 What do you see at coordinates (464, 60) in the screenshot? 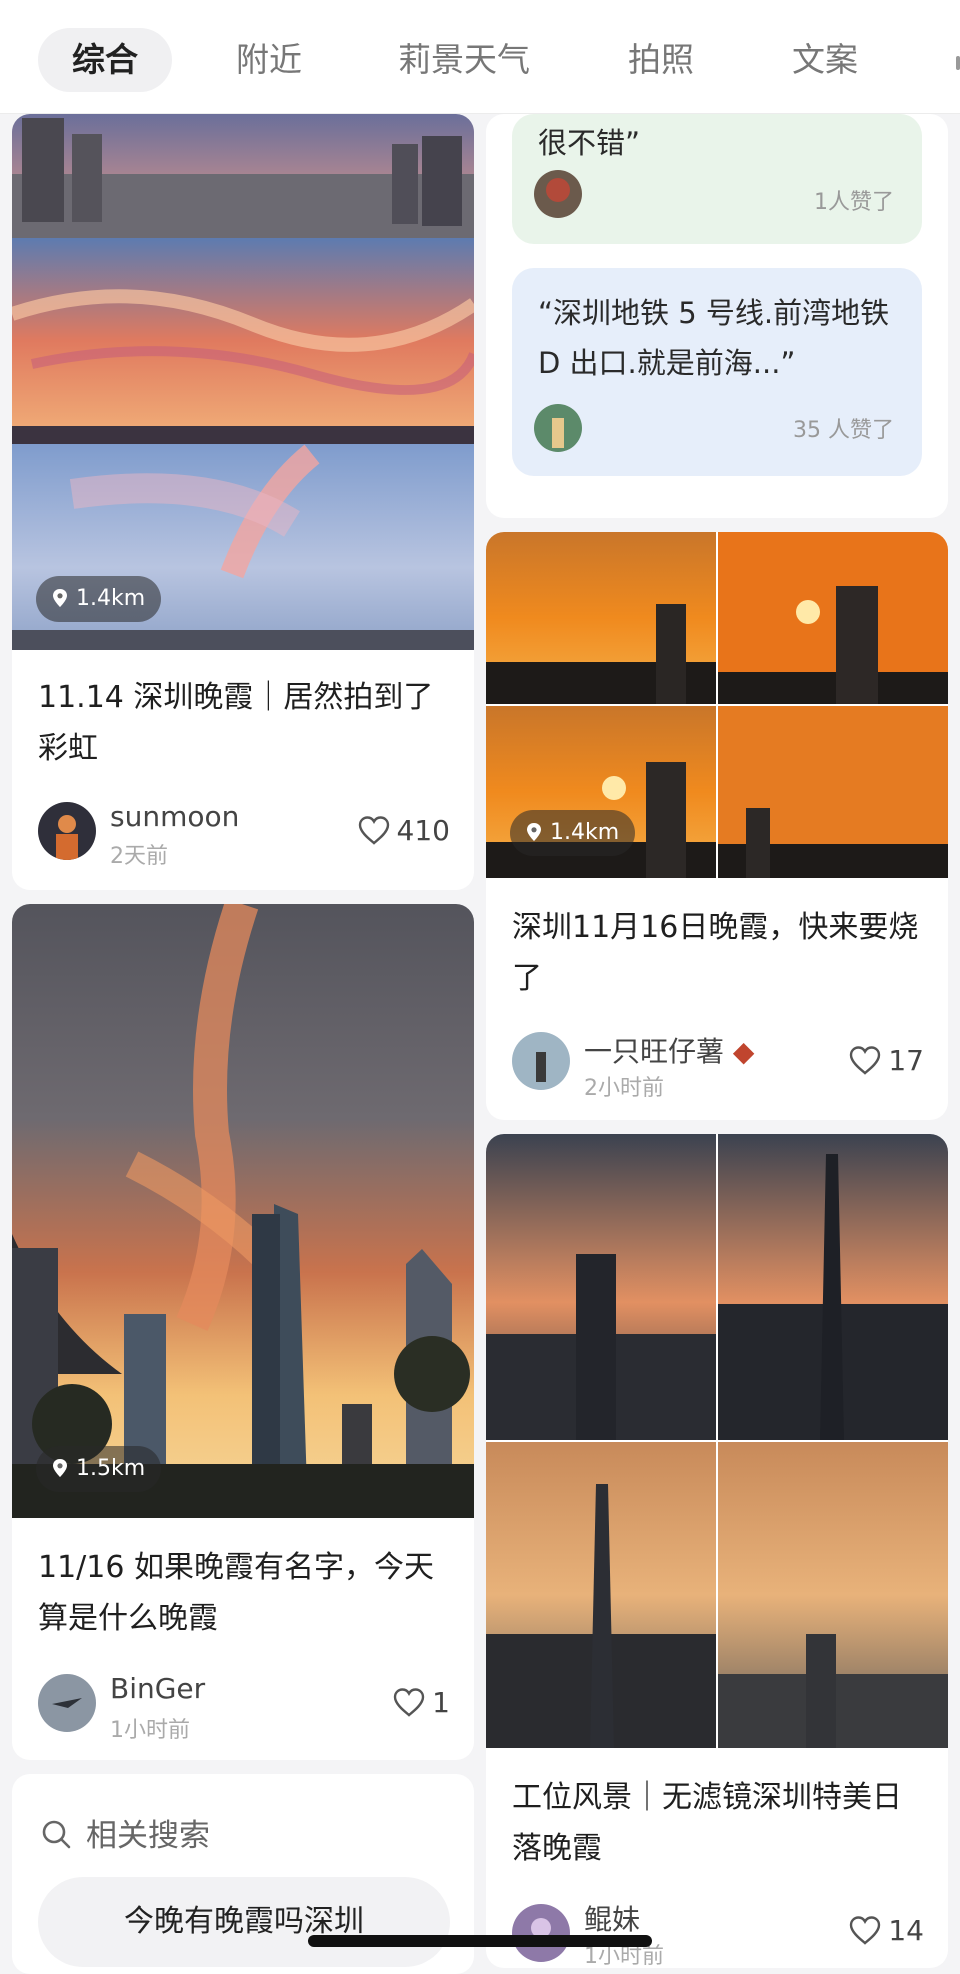
I see `tab-weather: 莉景天气` at bounding box center [464, 60].